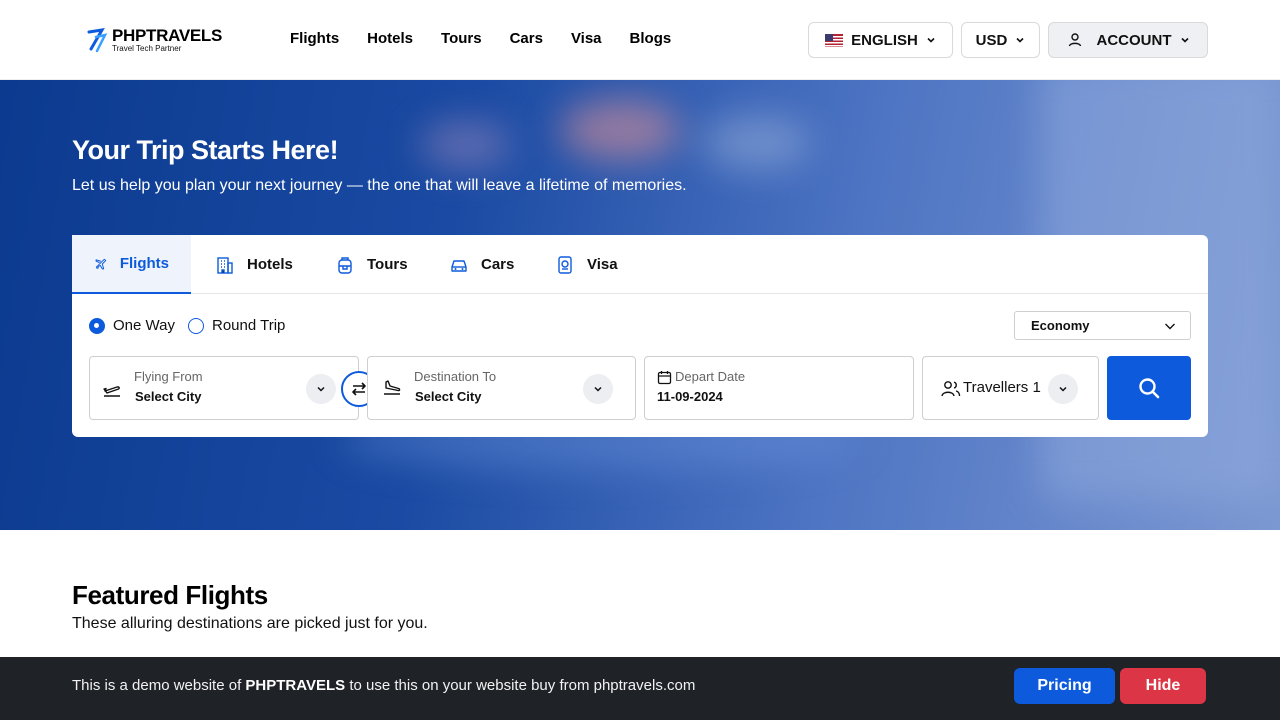 The height and width of the screenshot is (720, 1280). What do you see at coordinates (170, 595) in the screenshot?
I see `featured-flights-title: Featured Flights` at bounding box center [170, 595].